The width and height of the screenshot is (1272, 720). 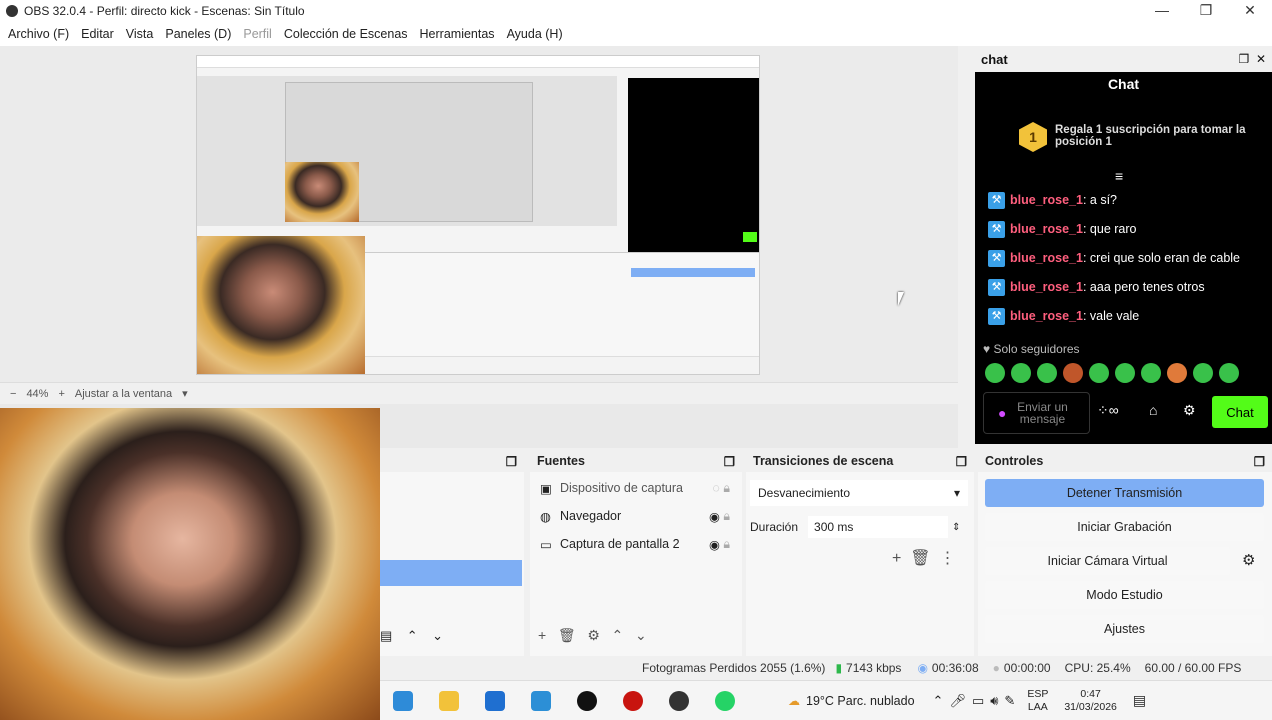 I want to click on mic-icon: ●, so click(x=1002, y=413).